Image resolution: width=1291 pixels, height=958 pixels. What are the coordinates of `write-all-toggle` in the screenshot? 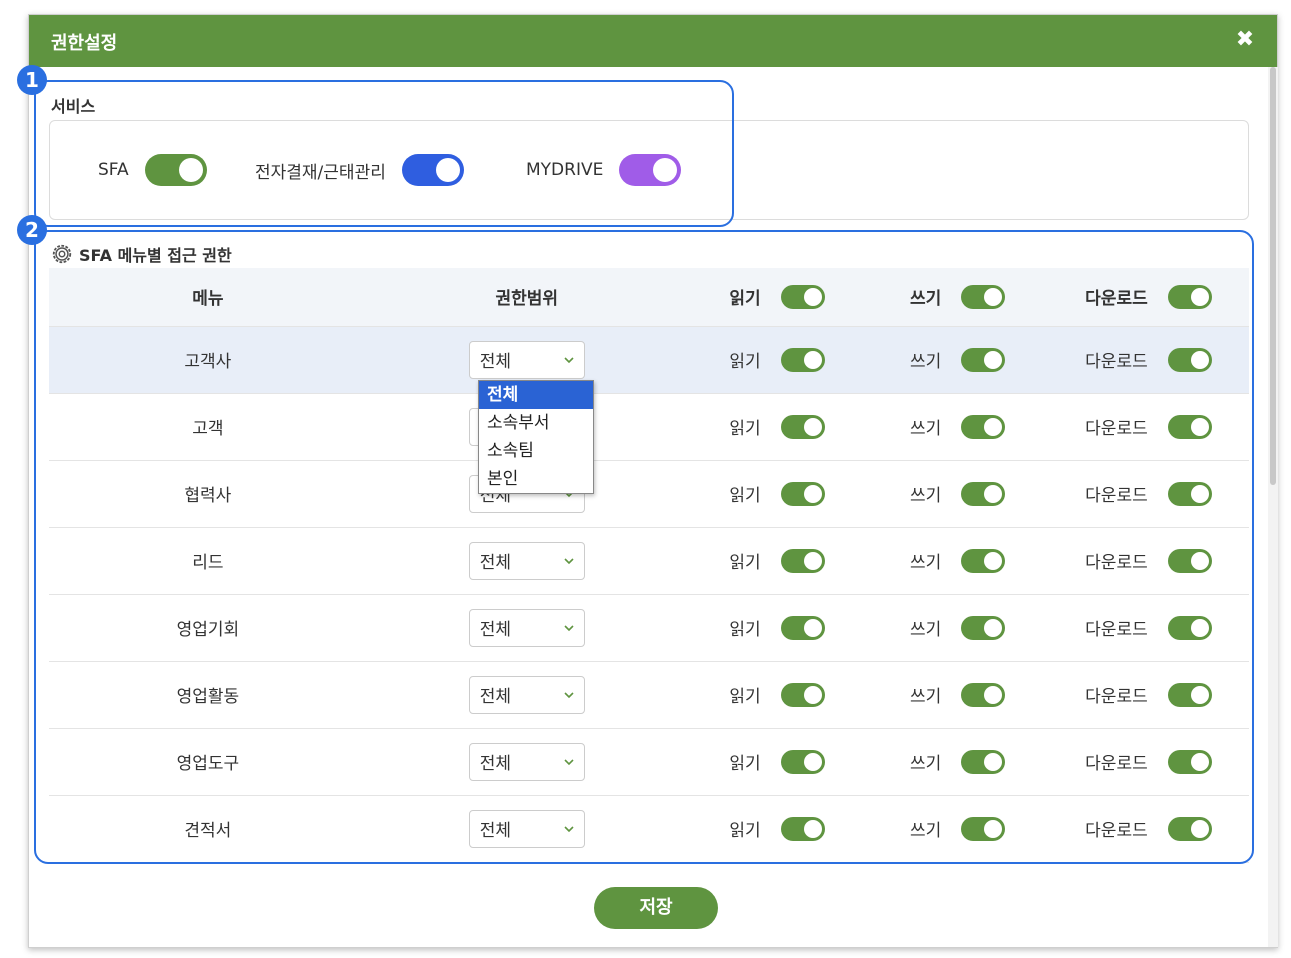 It's located at (983, 296).